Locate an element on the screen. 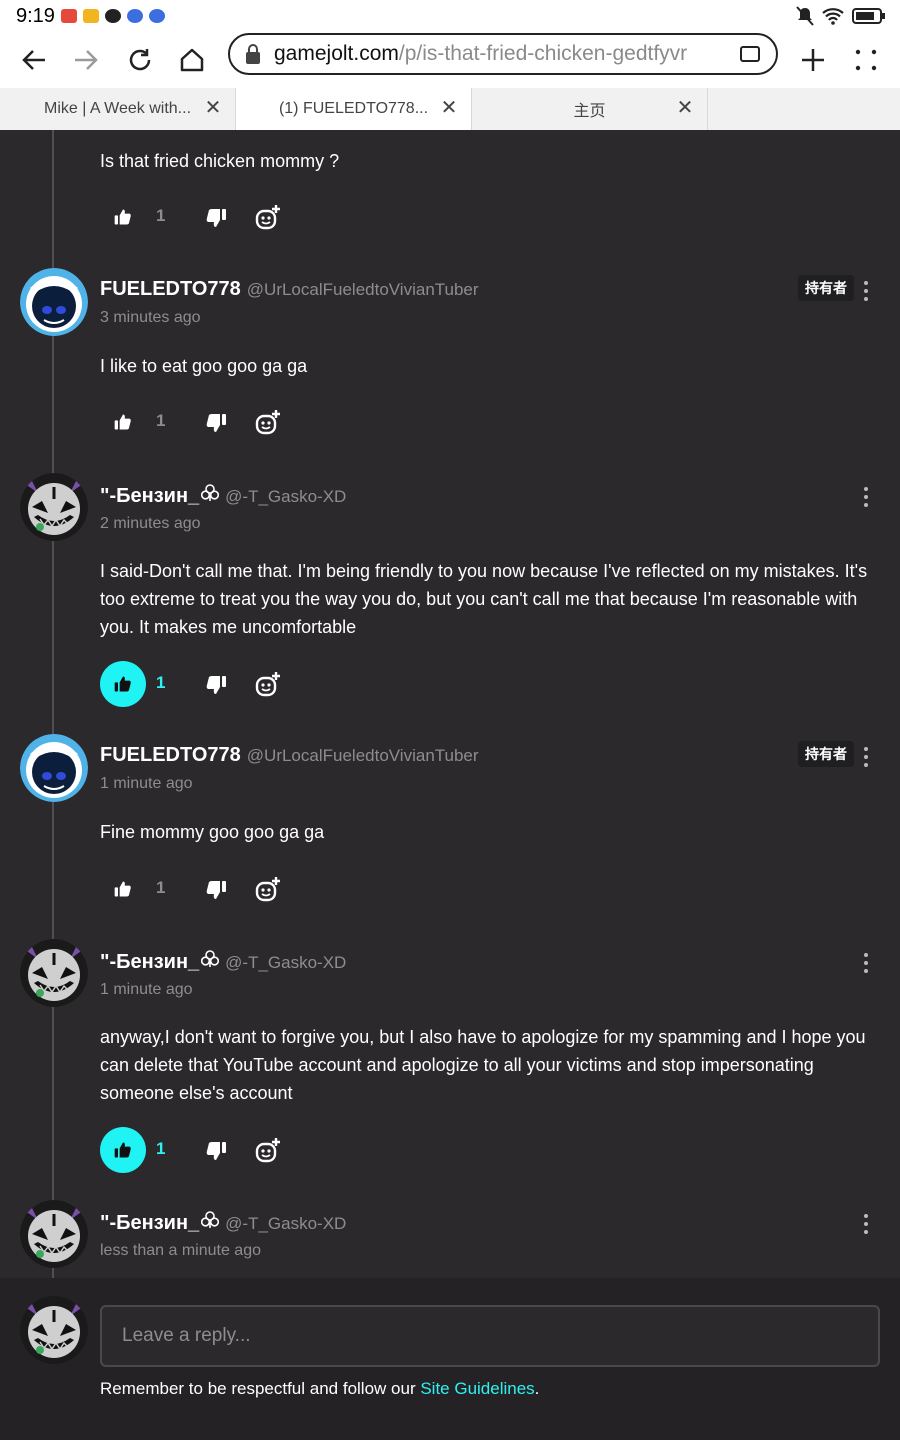 The image size is (900, 1440). status-bar: 9:19 is located at coordinates (450, 16).